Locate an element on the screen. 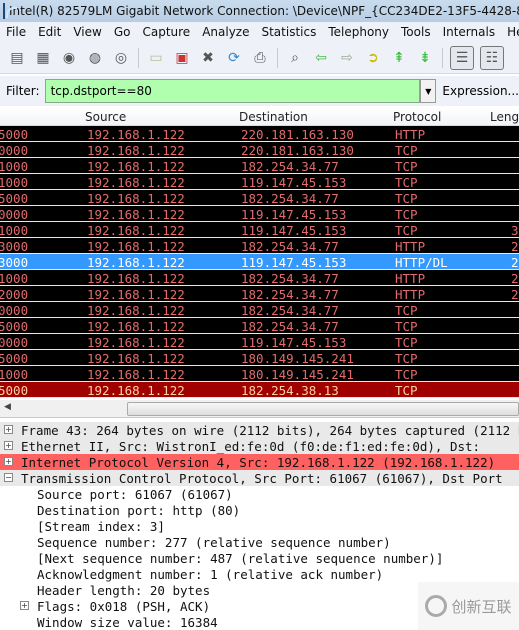  interfaces-icon: ▤ is located at coordinates (17, 57).